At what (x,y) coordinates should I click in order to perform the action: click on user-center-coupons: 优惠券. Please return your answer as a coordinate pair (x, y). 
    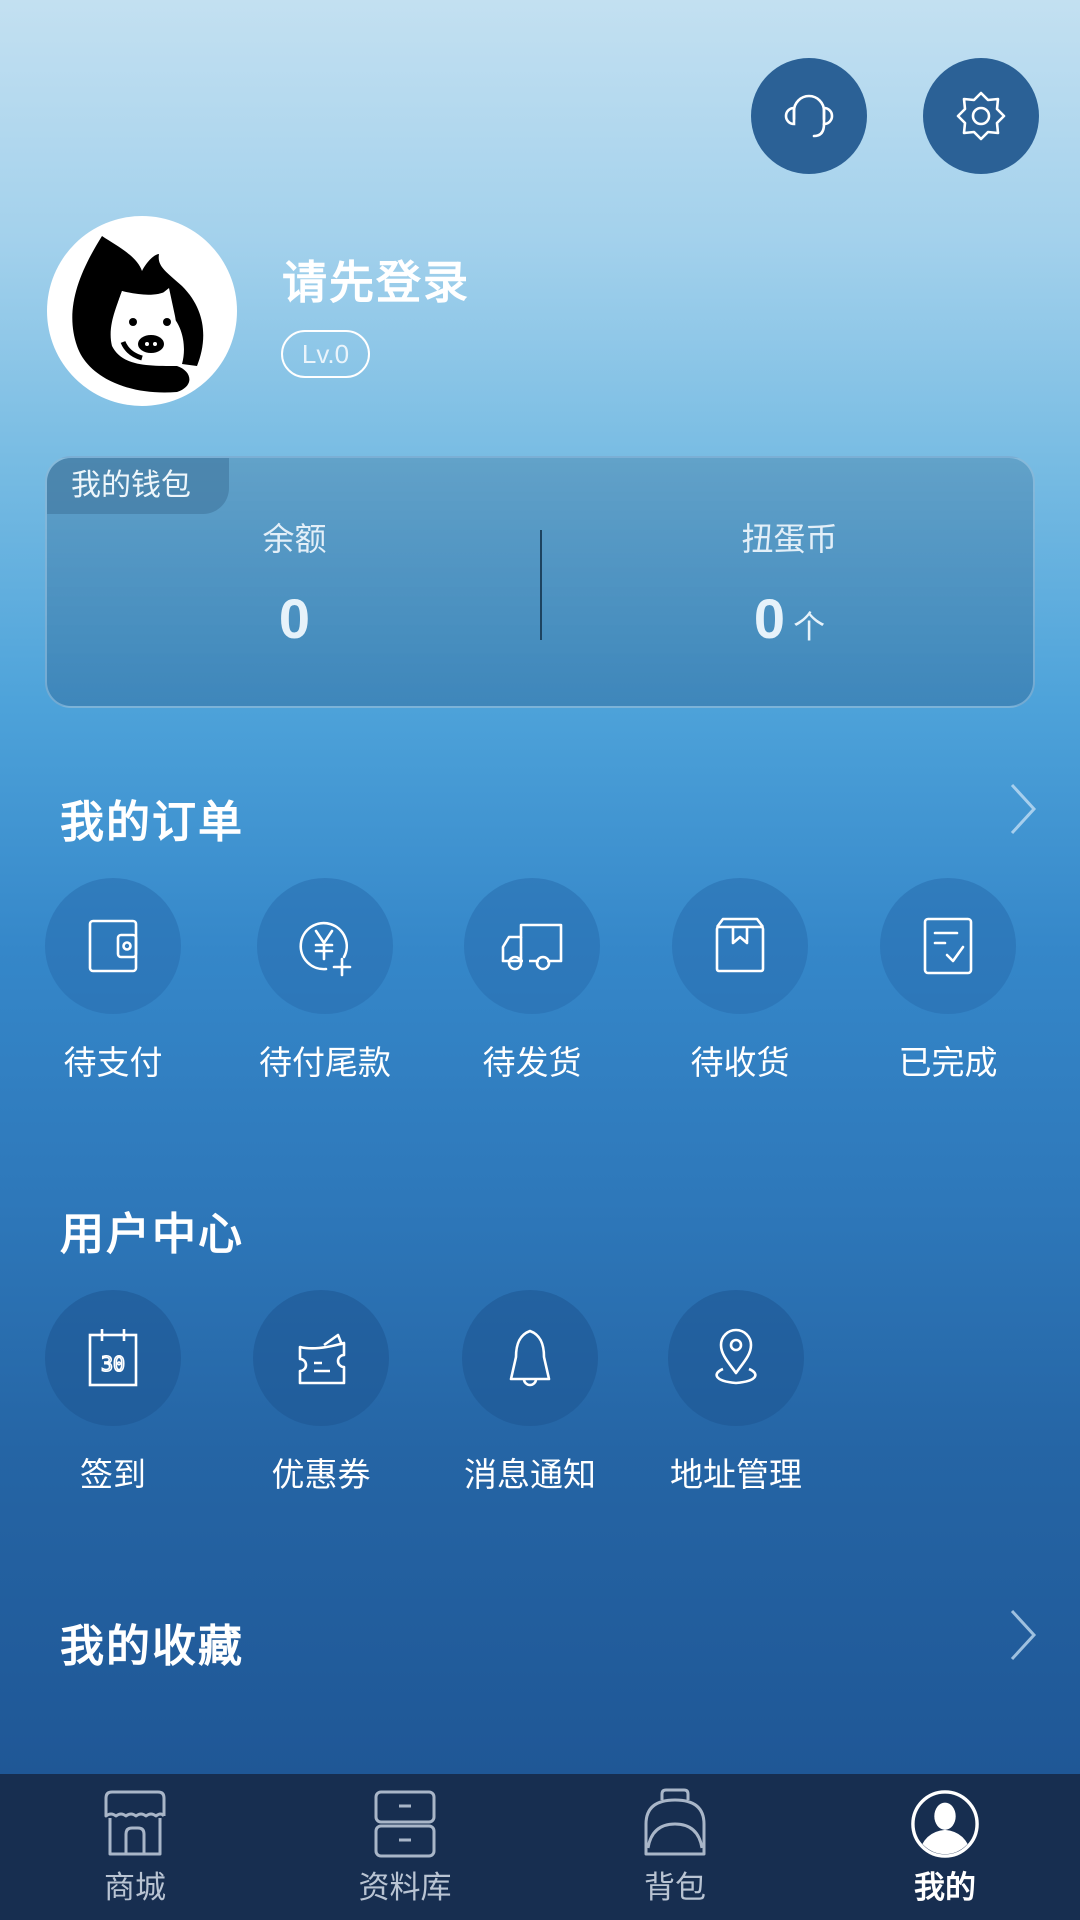
    Looking at the image, I should click on (321, 1400).